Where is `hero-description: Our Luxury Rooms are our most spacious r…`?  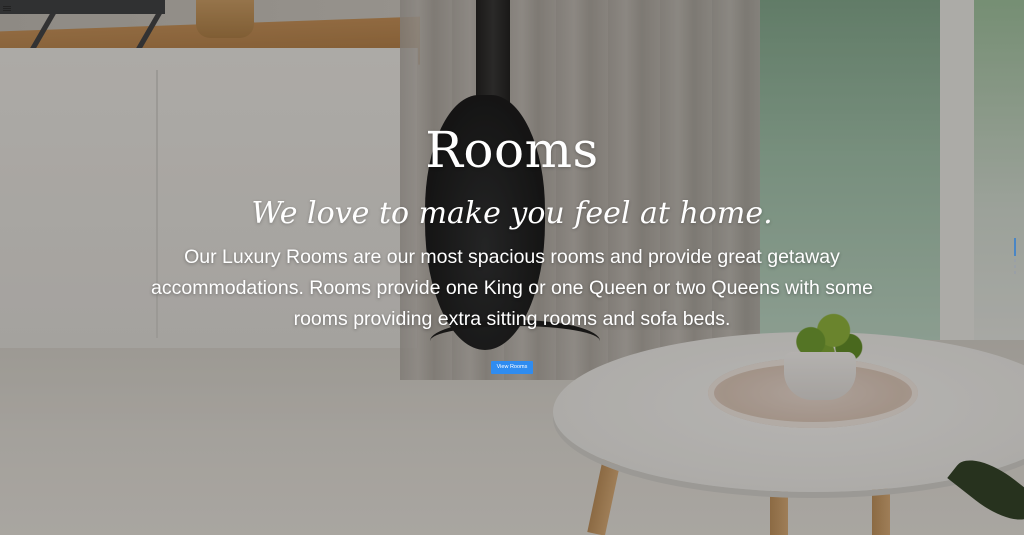
hero-description: Our Luxury Rooms are our most spacious r… is located at coordinates (512, 288).